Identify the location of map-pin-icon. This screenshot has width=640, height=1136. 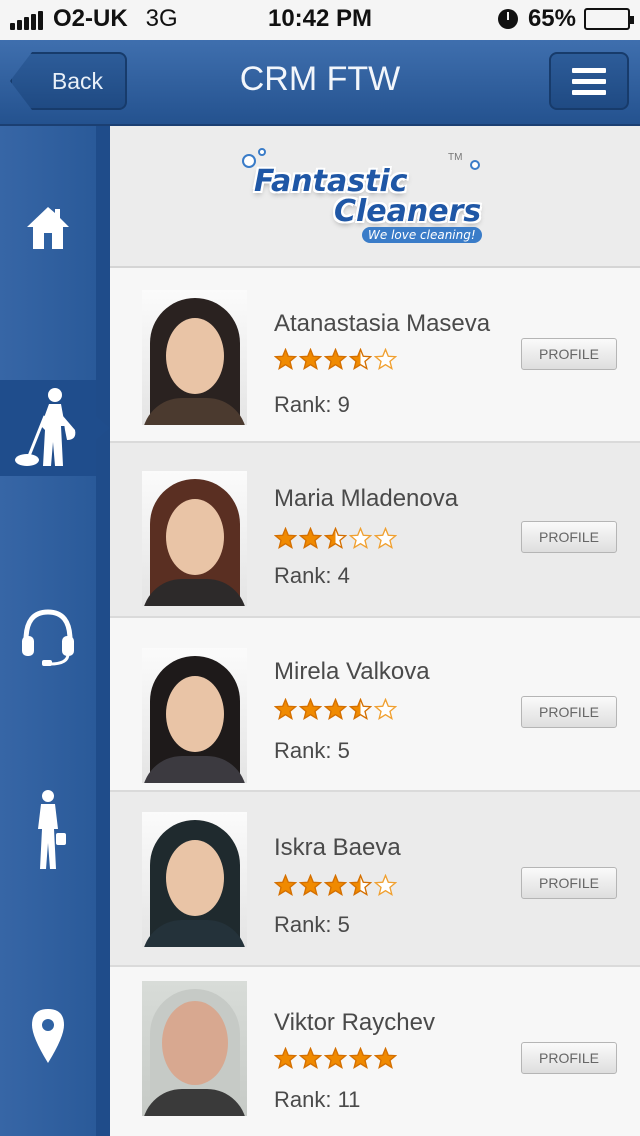
(48, 1036).